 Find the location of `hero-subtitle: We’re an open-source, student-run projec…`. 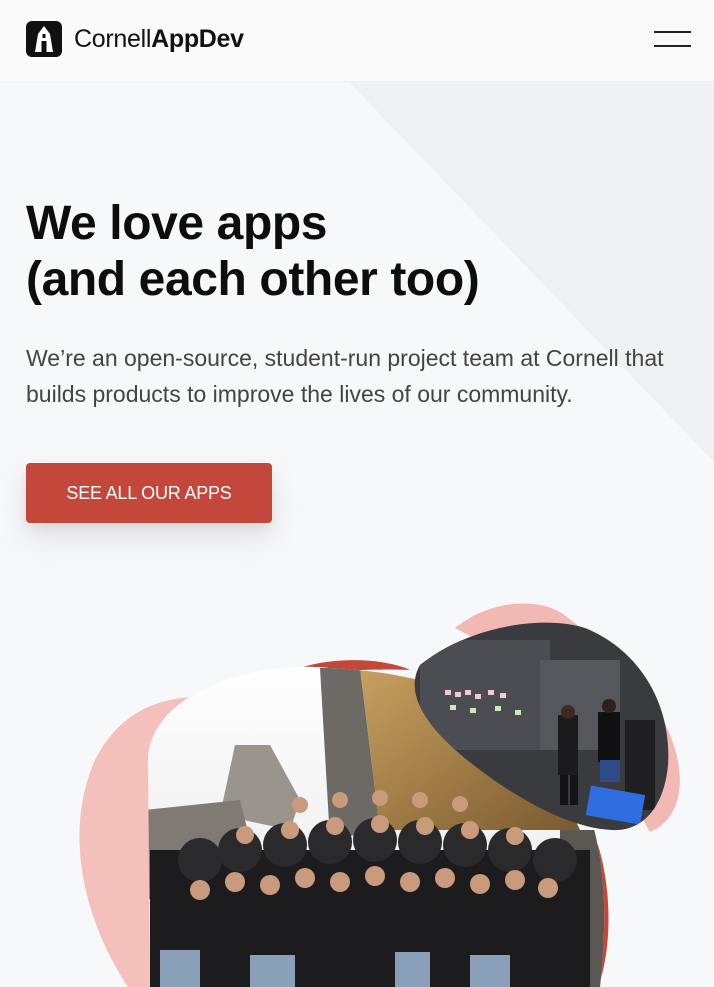

hero-subtitle: We’re an open-source, student-run projec… is located at coordinates (345, 376).